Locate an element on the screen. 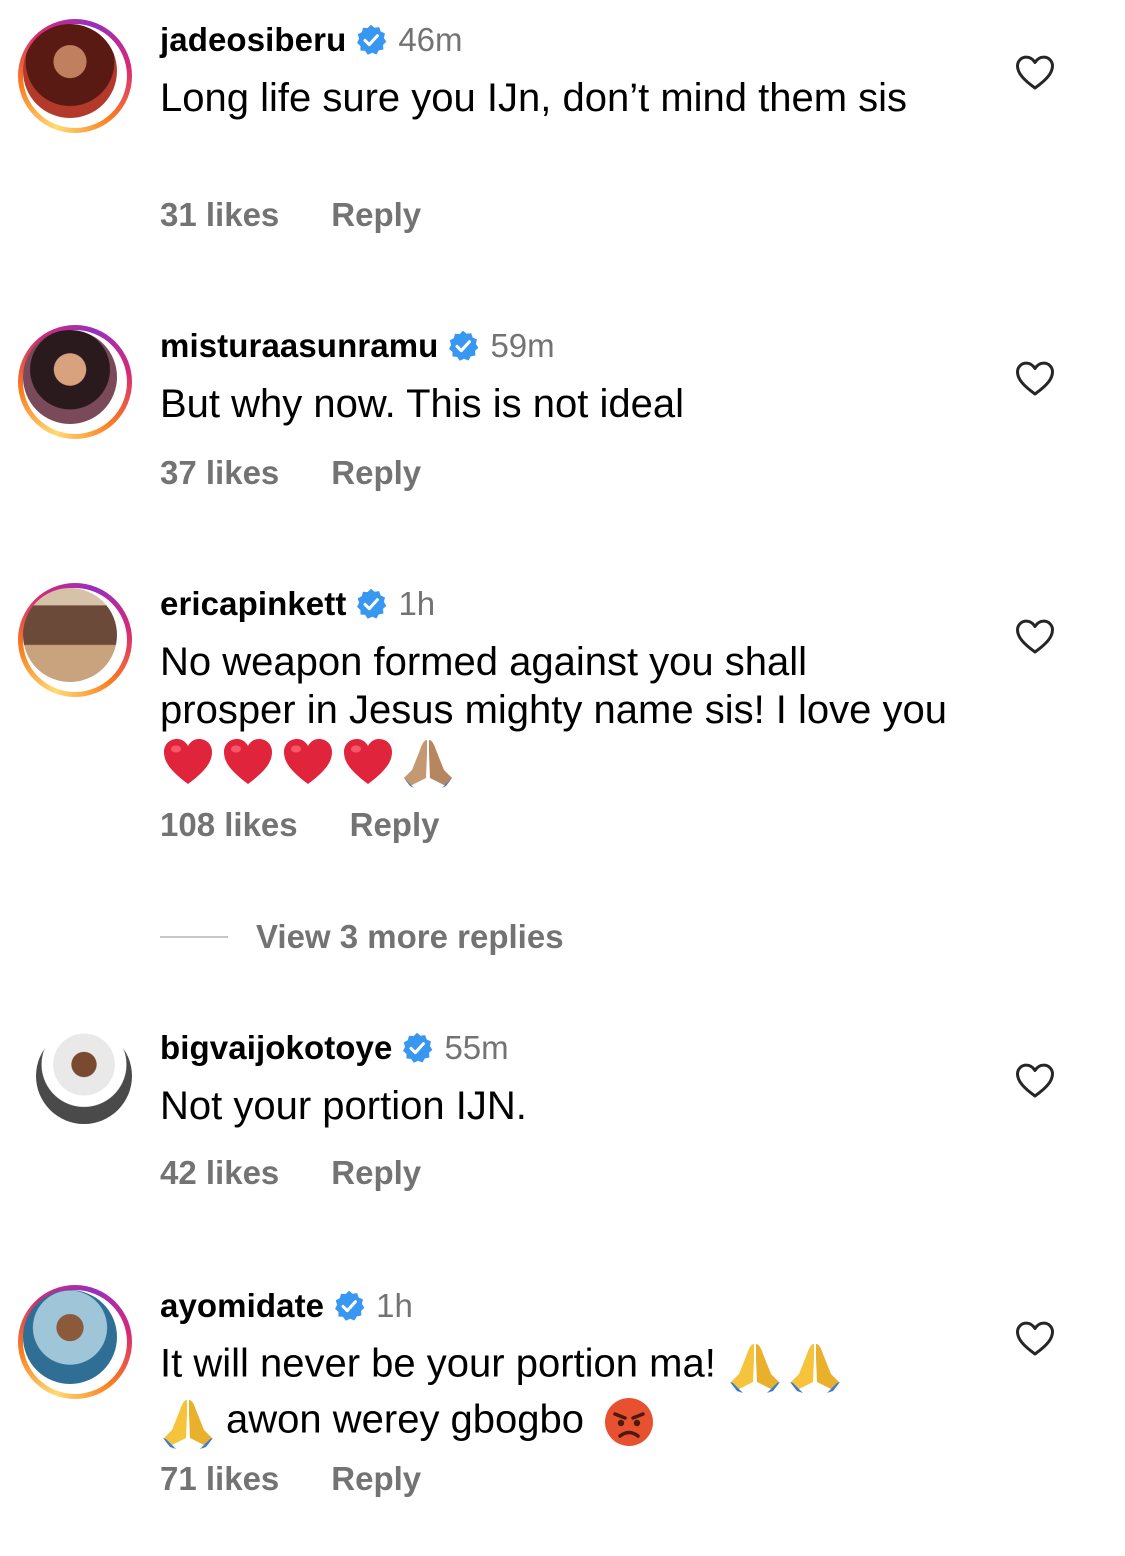 The height and width of the screenshot is (1556, 1125). username: bigvaijokotoye is located at coordinates (276, 1048).